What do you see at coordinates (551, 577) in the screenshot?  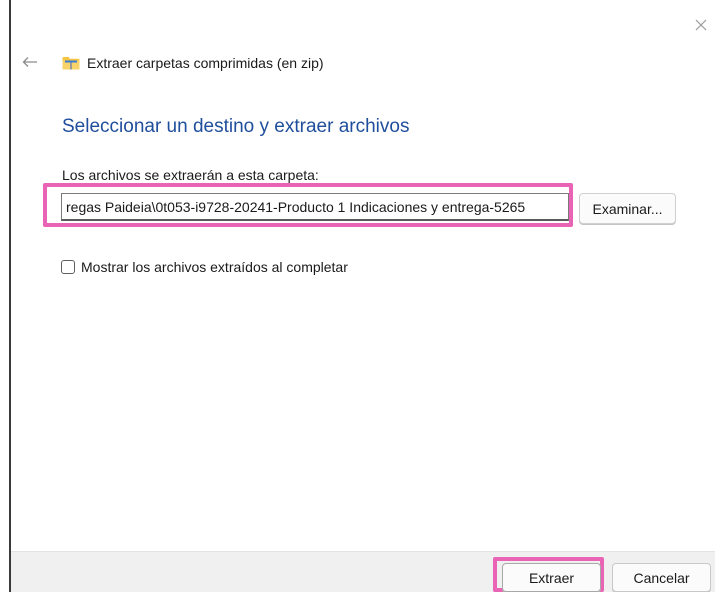 I see `extract-button: Extraer` at bounding box center [551, 577].